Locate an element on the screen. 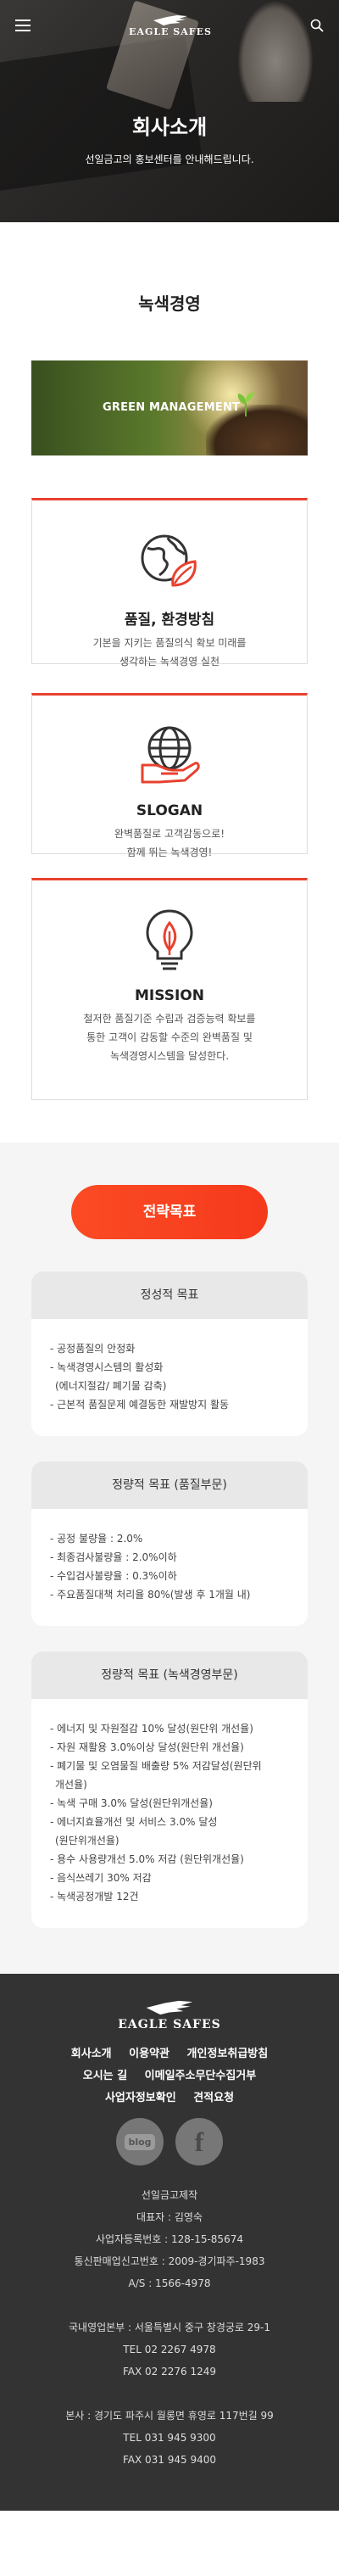  list-item: - 근본적 품질문제 예결동한 재발방지 활동 is located at coordinates (140, 1405).